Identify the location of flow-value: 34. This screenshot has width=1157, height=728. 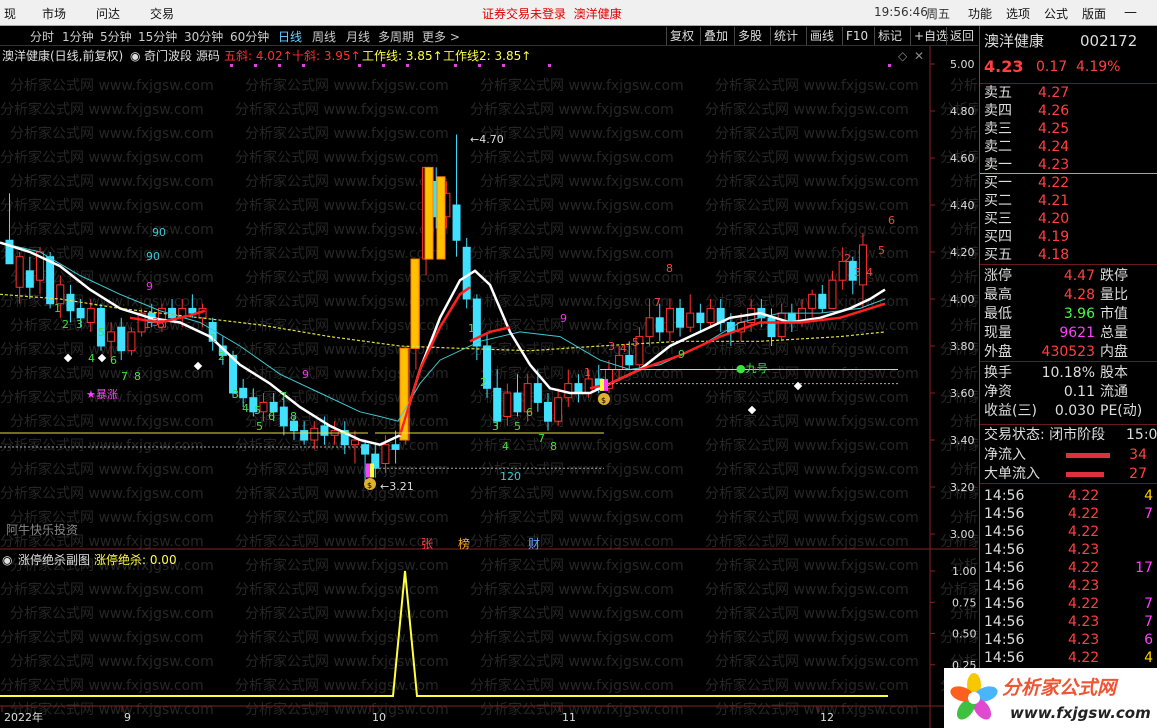
(1138, 455).